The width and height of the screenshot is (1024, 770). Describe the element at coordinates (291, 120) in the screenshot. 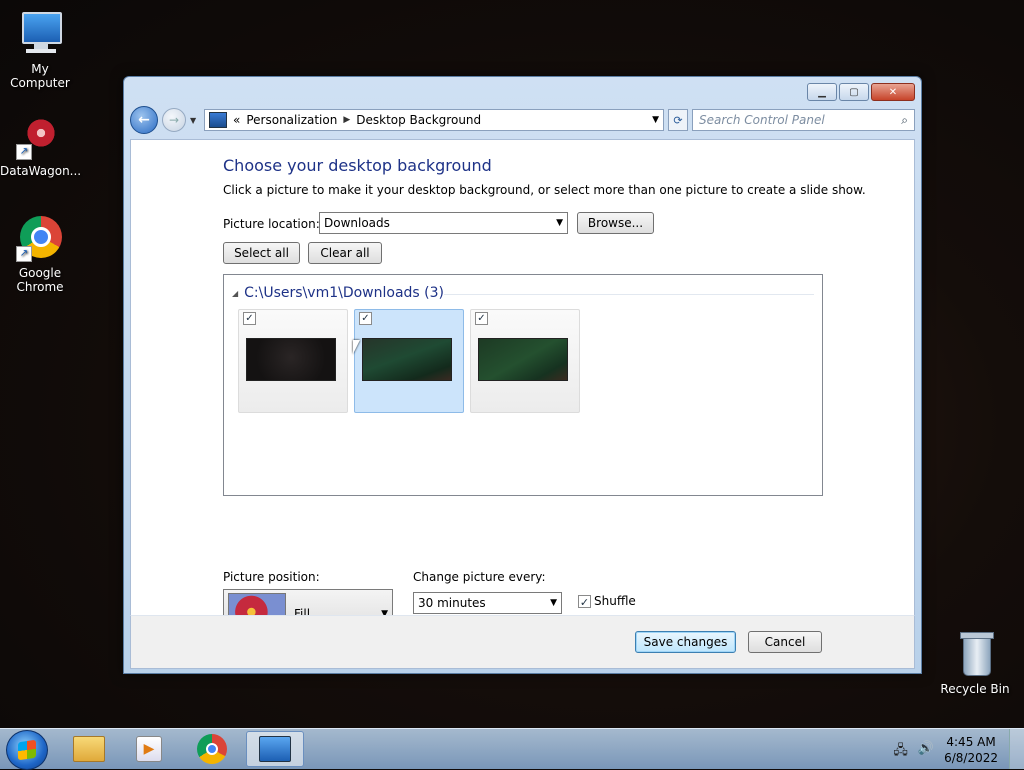

I see `breadcrumb-personalization: Personalization` at that location.